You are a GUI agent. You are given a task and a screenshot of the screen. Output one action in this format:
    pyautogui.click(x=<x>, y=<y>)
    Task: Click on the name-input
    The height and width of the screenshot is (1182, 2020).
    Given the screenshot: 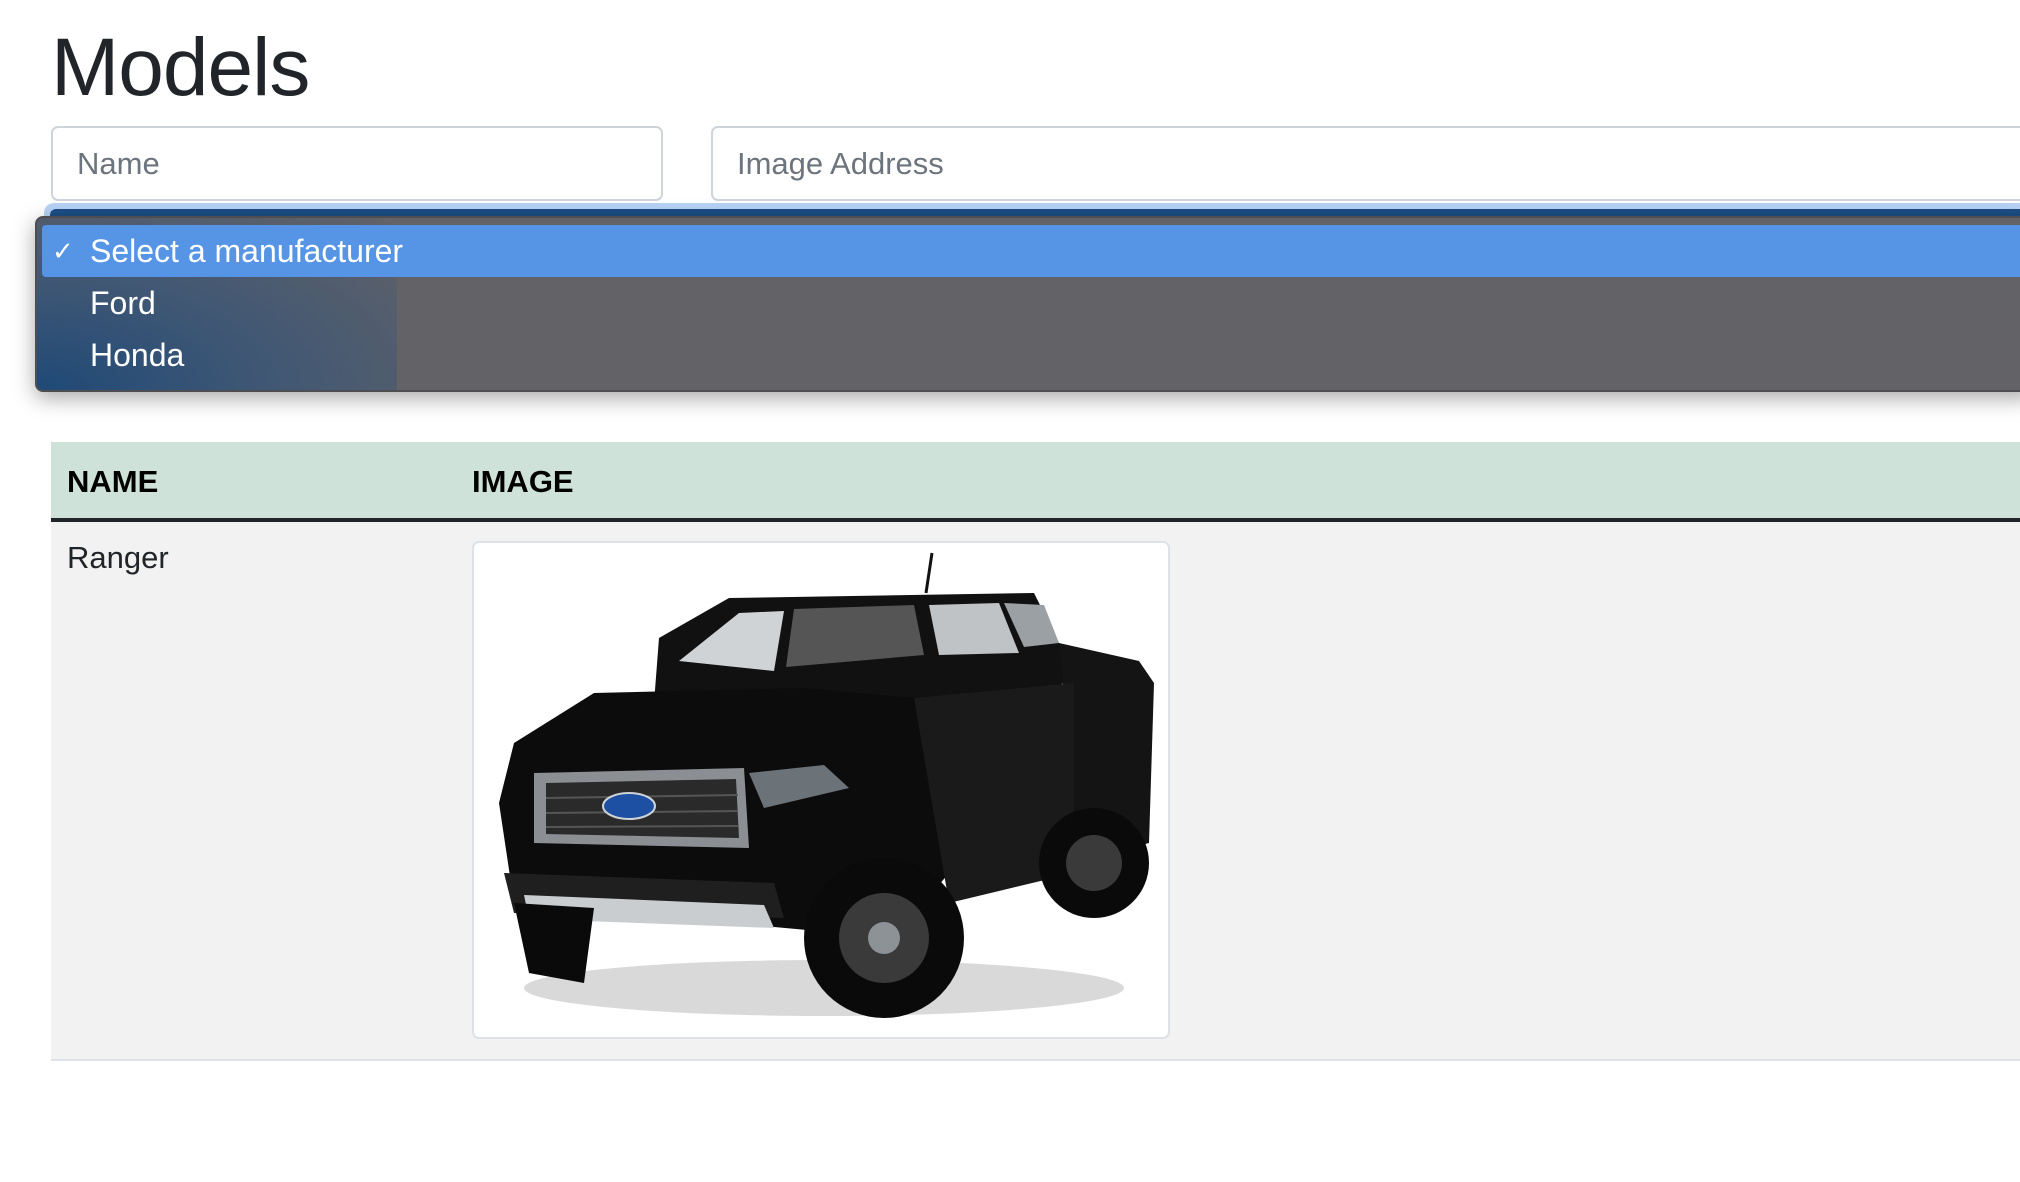 What is the action you would take?
    pyautogui.click(x=357, y=163)
    